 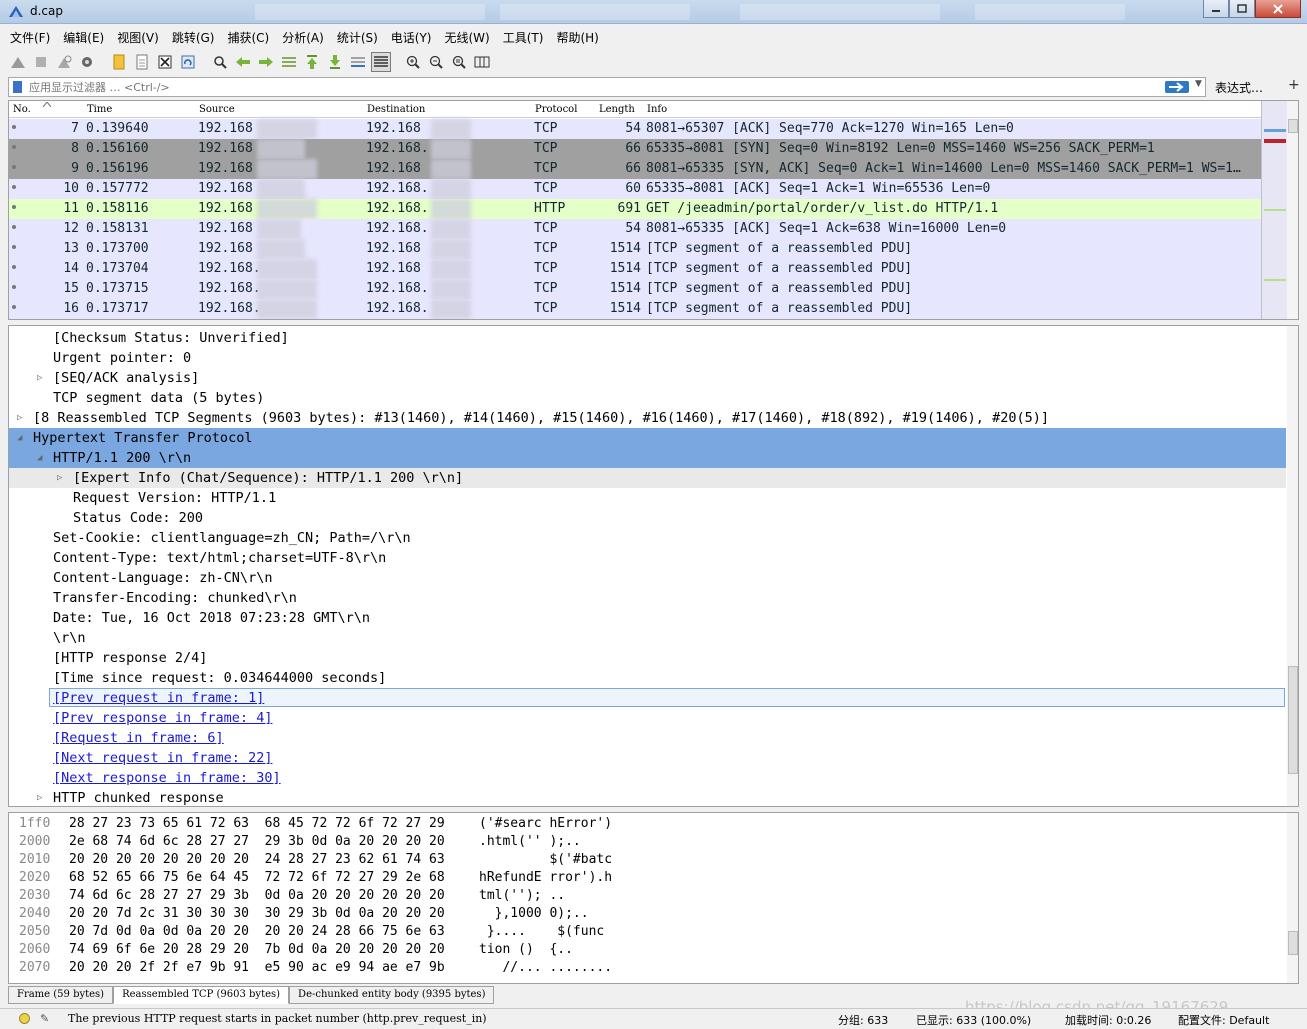 I want to click on packet-list-scrollbar, so click(x=1292, y=210).